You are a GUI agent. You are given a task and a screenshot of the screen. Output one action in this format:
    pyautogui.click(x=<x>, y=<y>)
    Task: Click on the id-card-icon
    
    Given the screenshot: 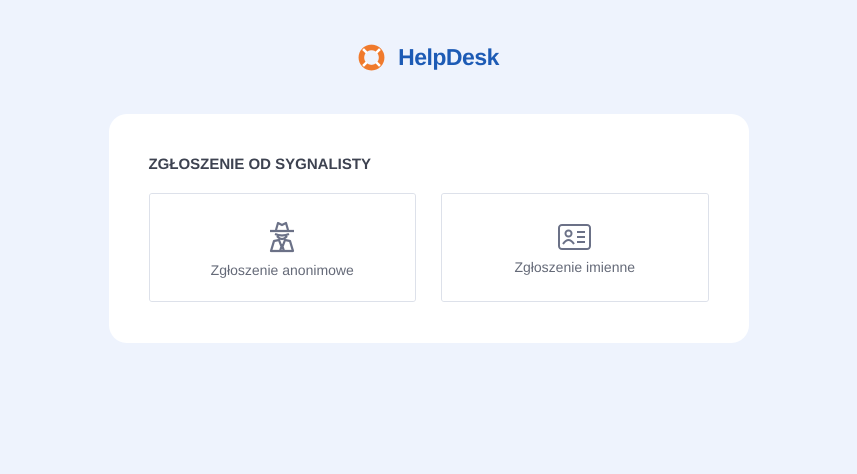 What is the action you would take?
    pyautogui.click(x=575, y=237)
    